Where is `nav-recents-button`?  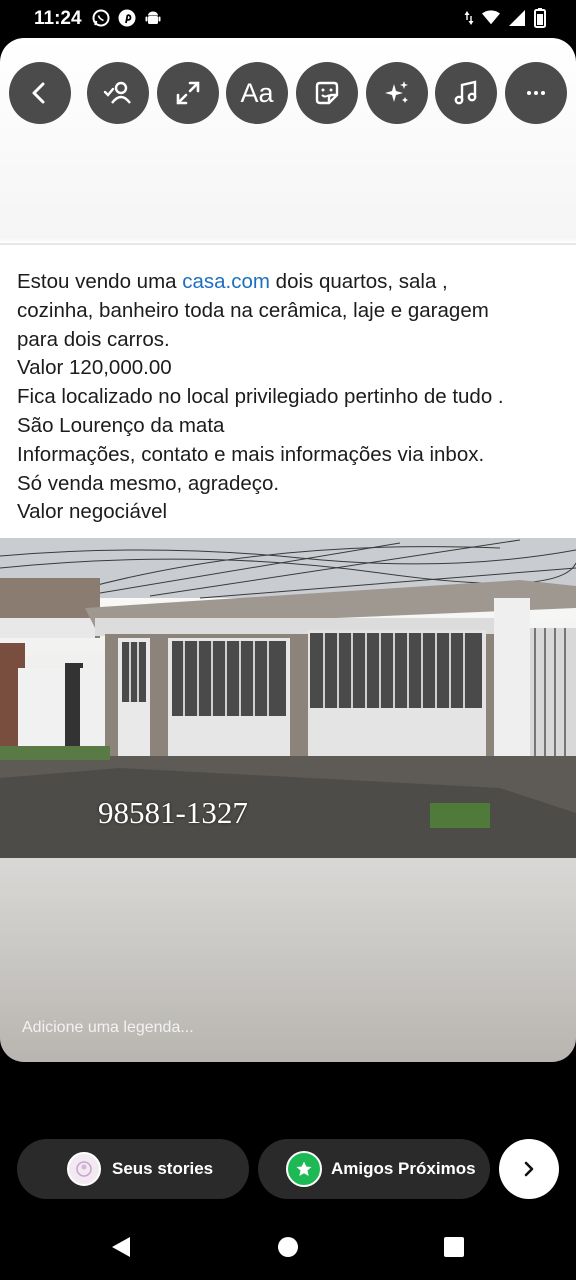 nav-recents-button is located at coordinates (454, 1247).